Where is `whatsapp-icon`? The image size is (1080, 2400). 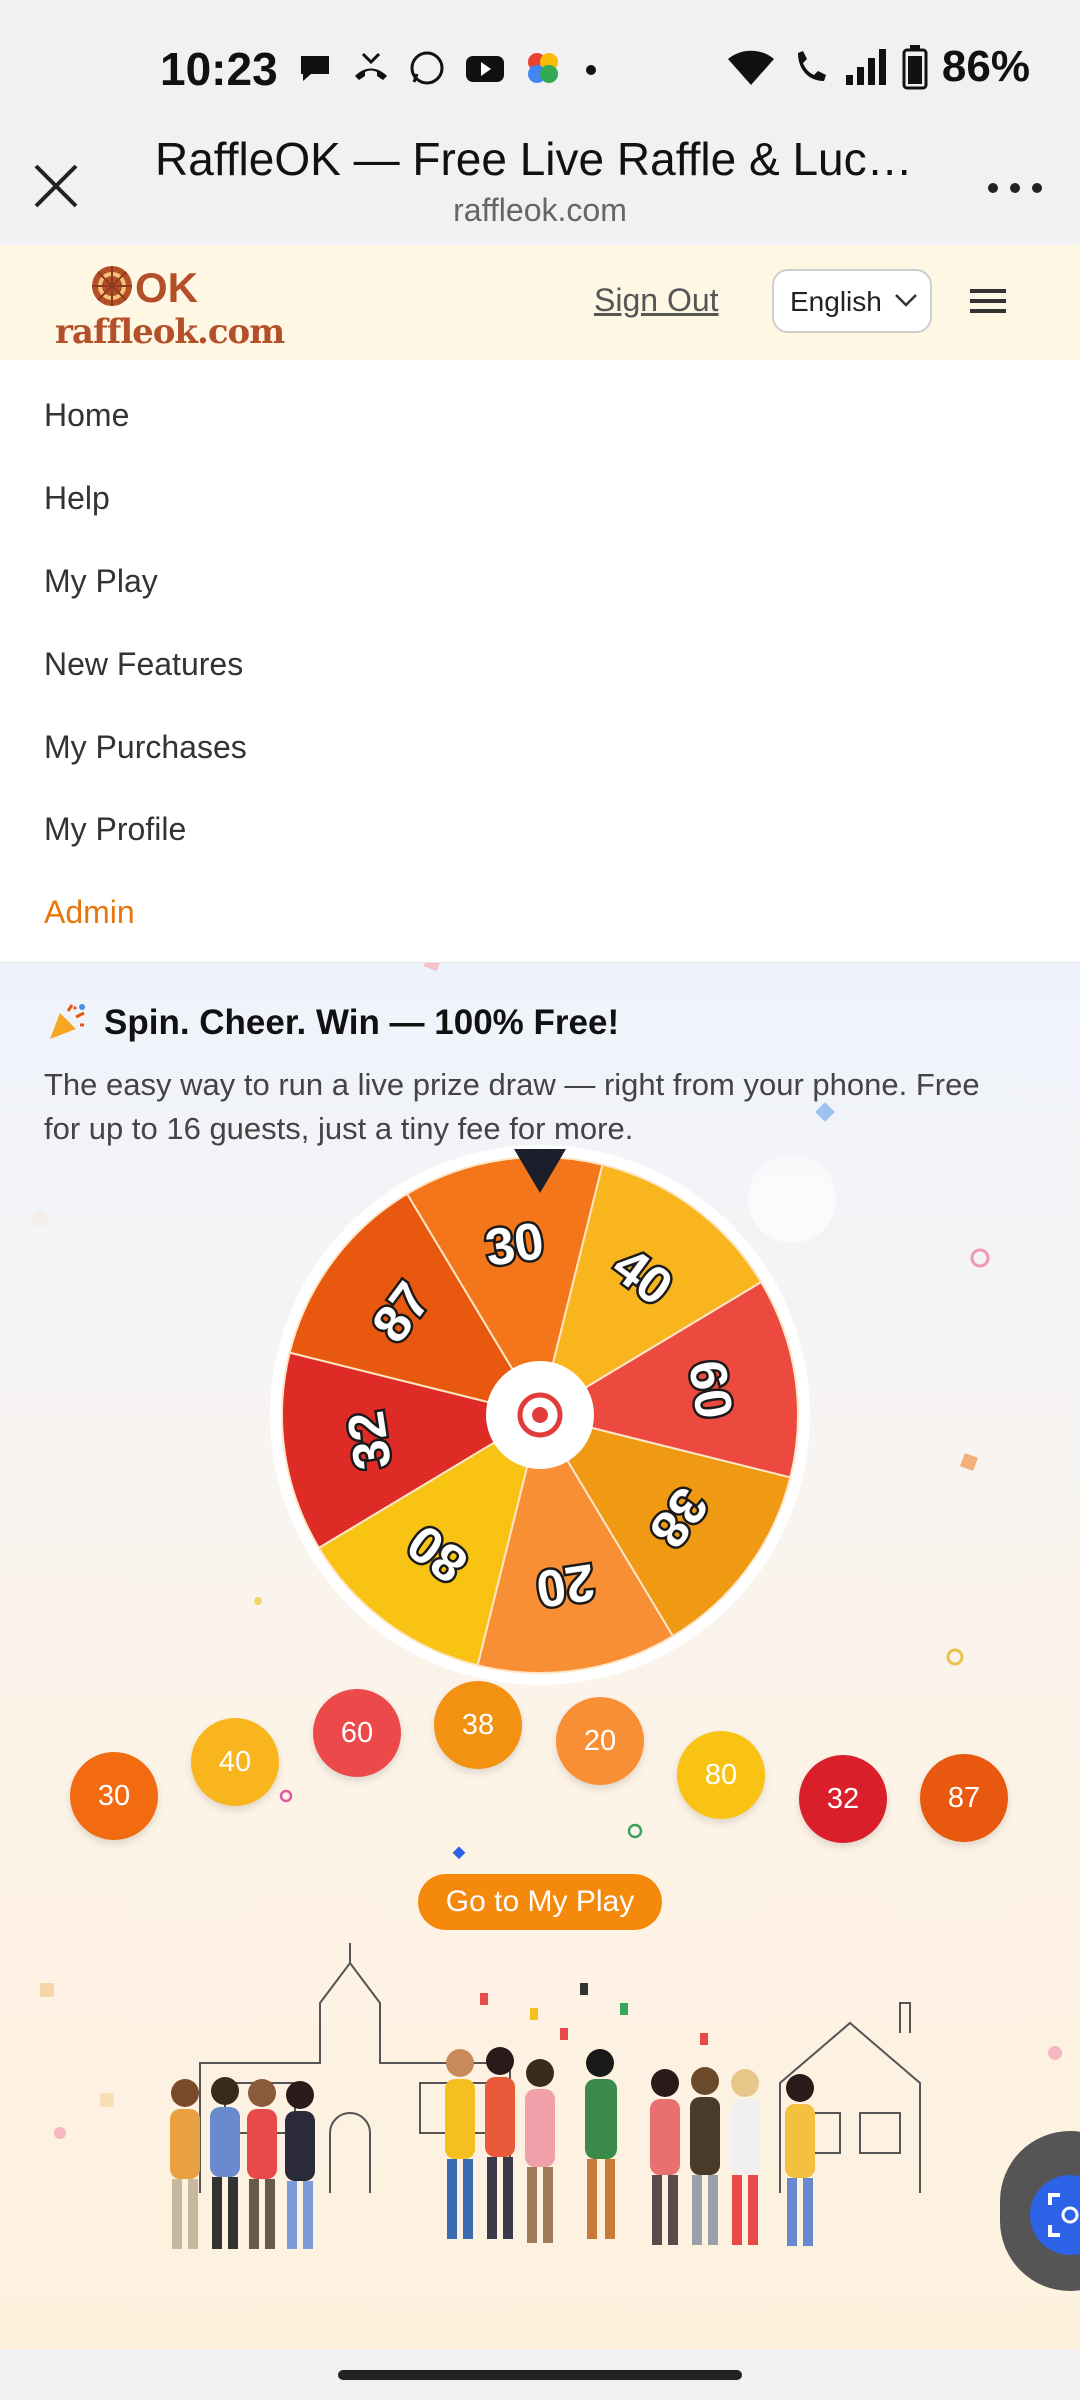
whatsapp-icon is located at coordinates (427, 68).